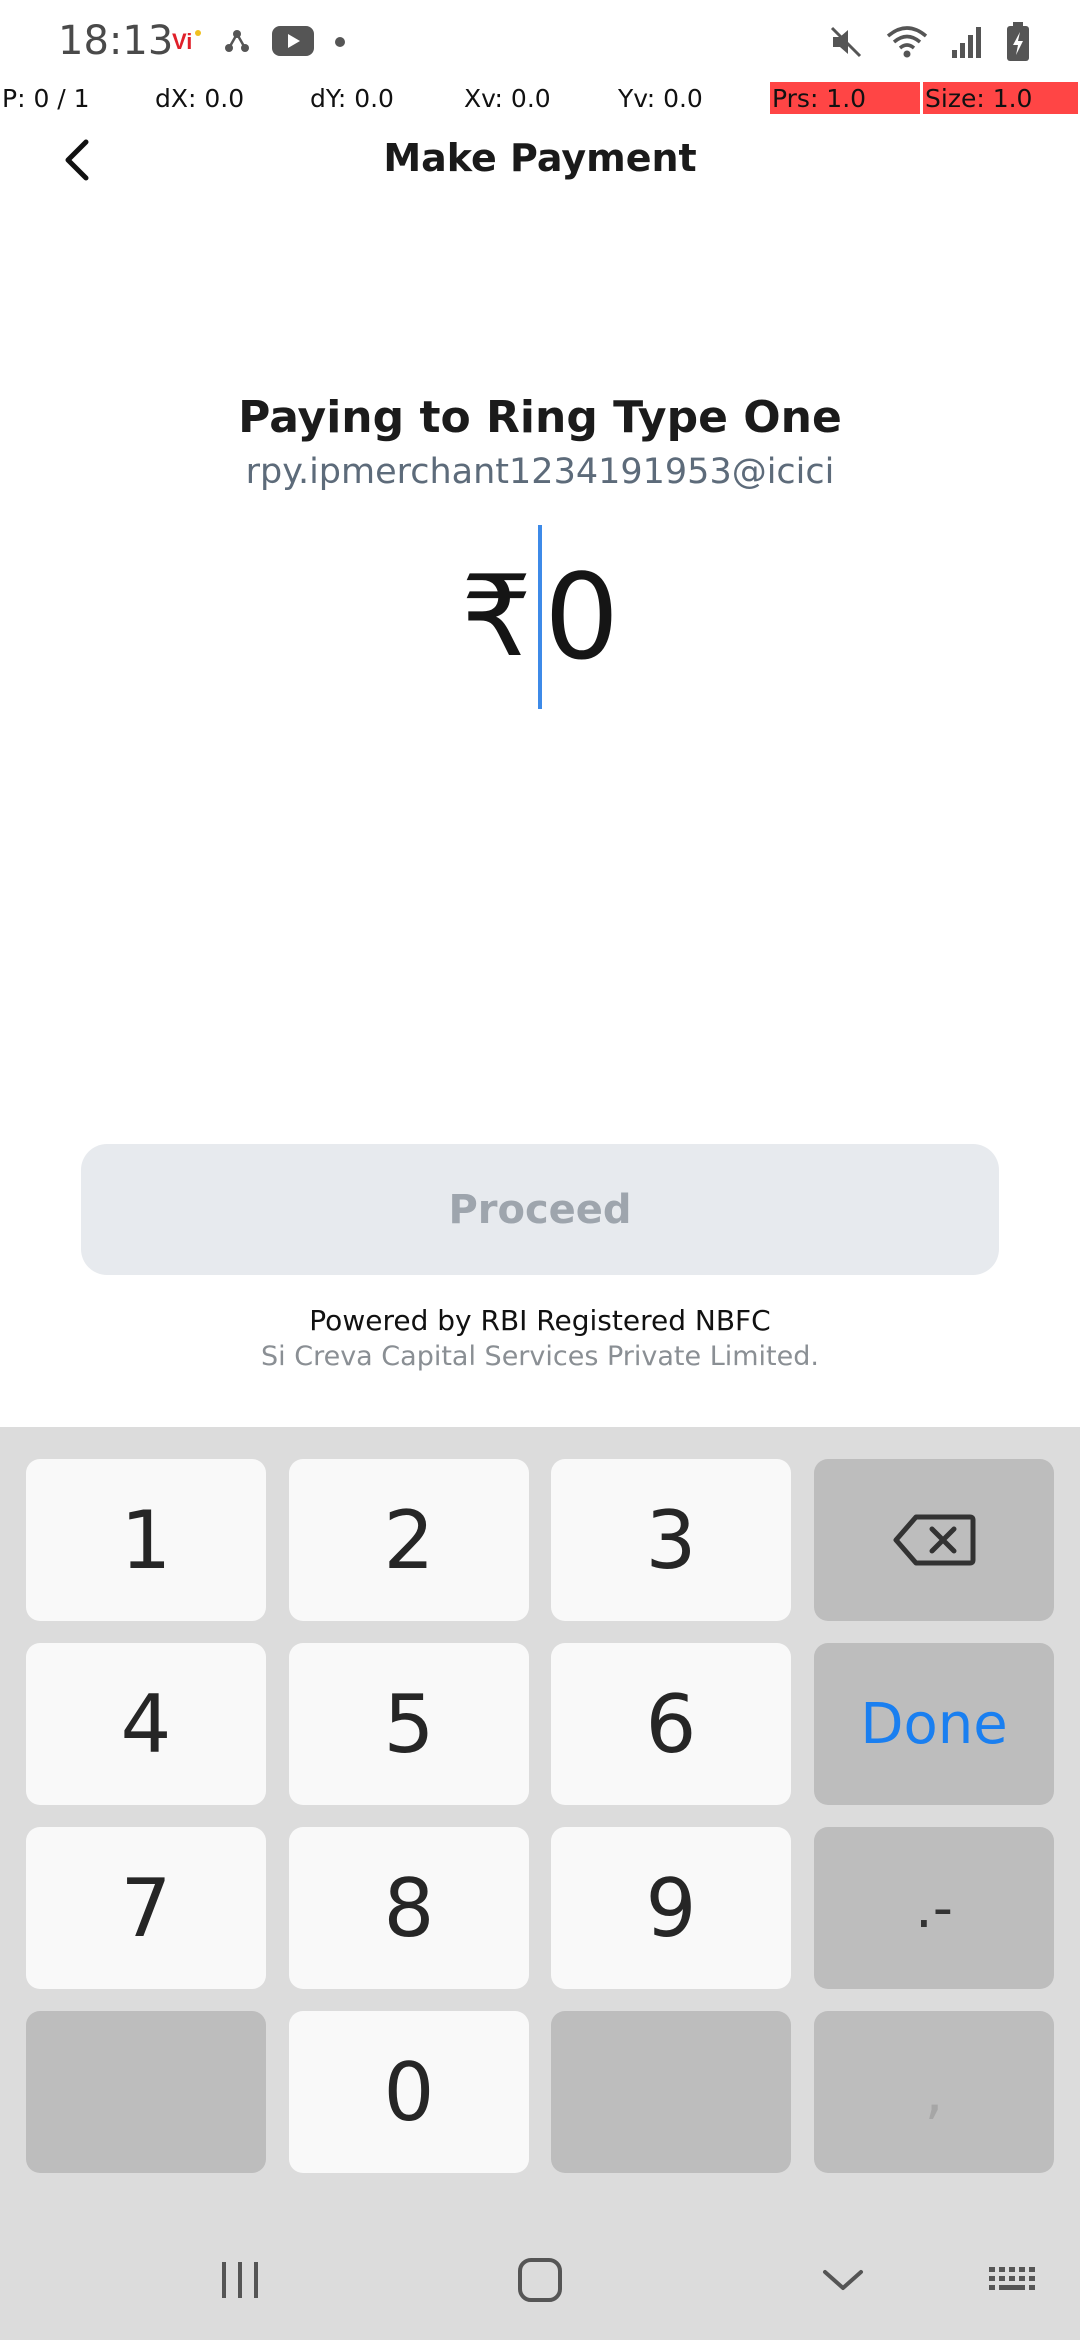 The width and height of the screenshot is (1080, 2340). Describe the element at coordinates (907, 44) in the screenshot. I see `wifi-icon` at that location.